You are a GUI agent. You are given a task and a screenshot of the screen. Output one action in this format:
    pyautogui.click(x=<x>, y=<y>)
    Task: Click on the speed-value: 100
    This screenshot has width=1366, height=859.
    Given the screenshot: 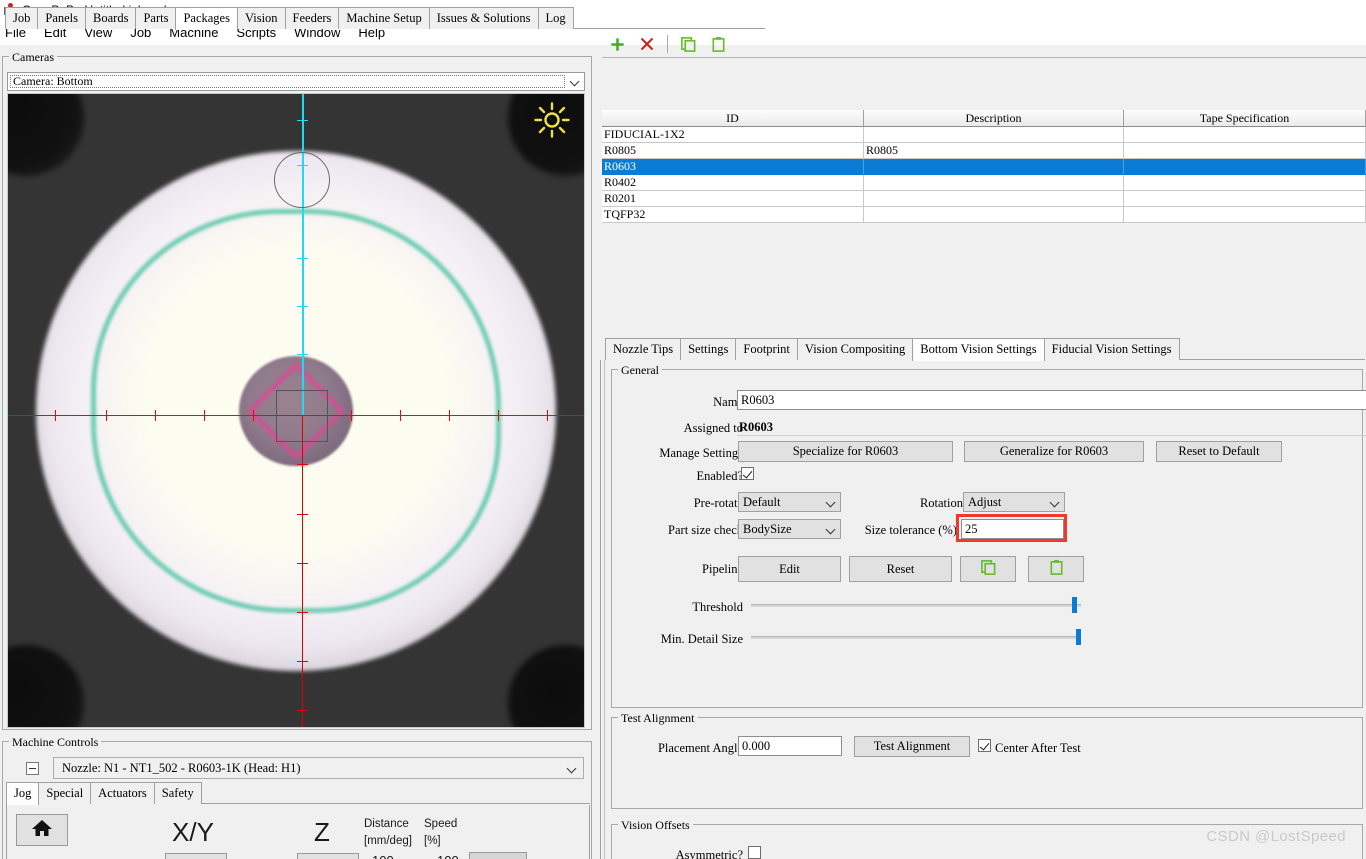 What is the action you would take?
    pyautogui.click(x=448, y=856)
    